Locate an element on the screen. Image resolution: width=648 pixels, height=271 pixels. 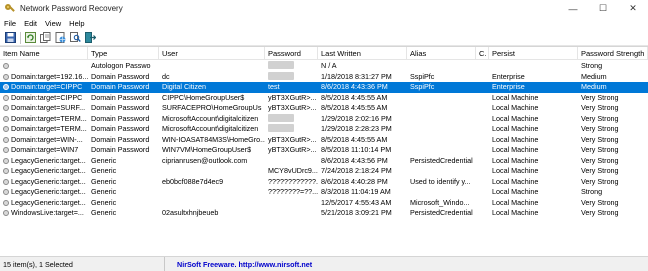
cell-last-written-text: 8/6/2018 4:43:36 PM is located at coordinates (354, 86).